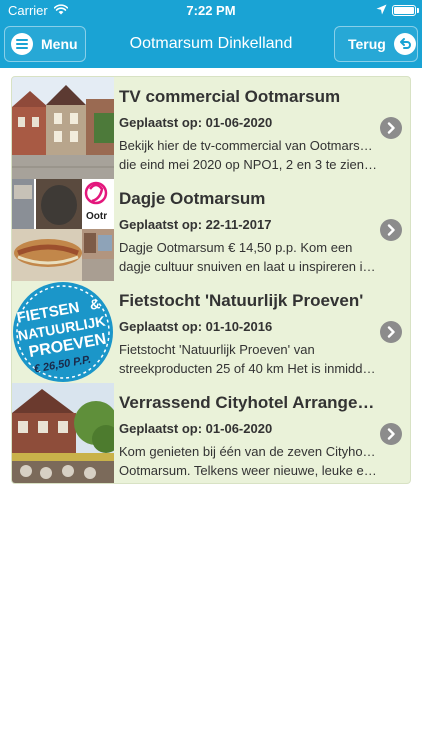 This screenshot has width=422, height=750. I want to click on back-button-label: Terug, so click(367, 44).